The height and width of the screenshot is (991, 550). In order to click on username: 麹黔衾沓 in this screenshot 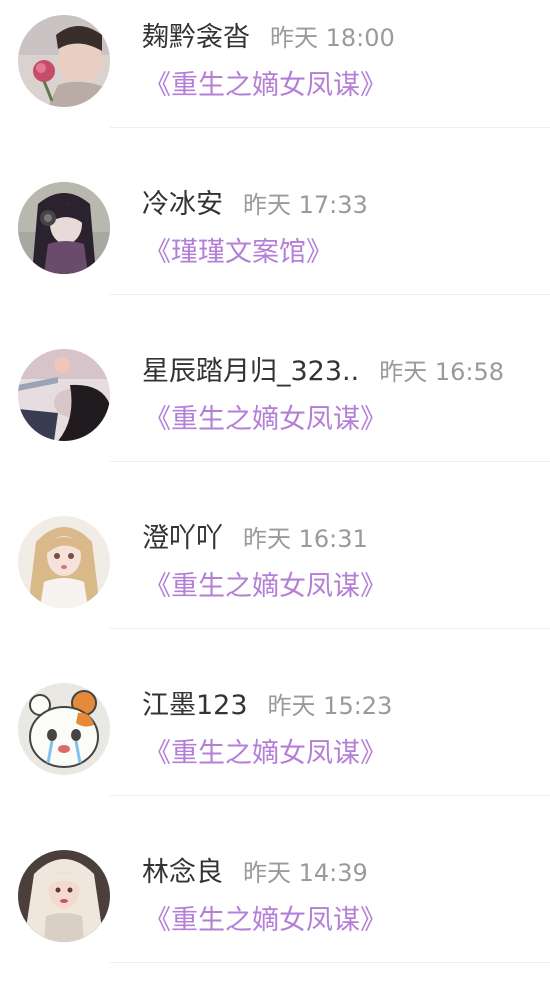, I will do `click(196, 38)`.